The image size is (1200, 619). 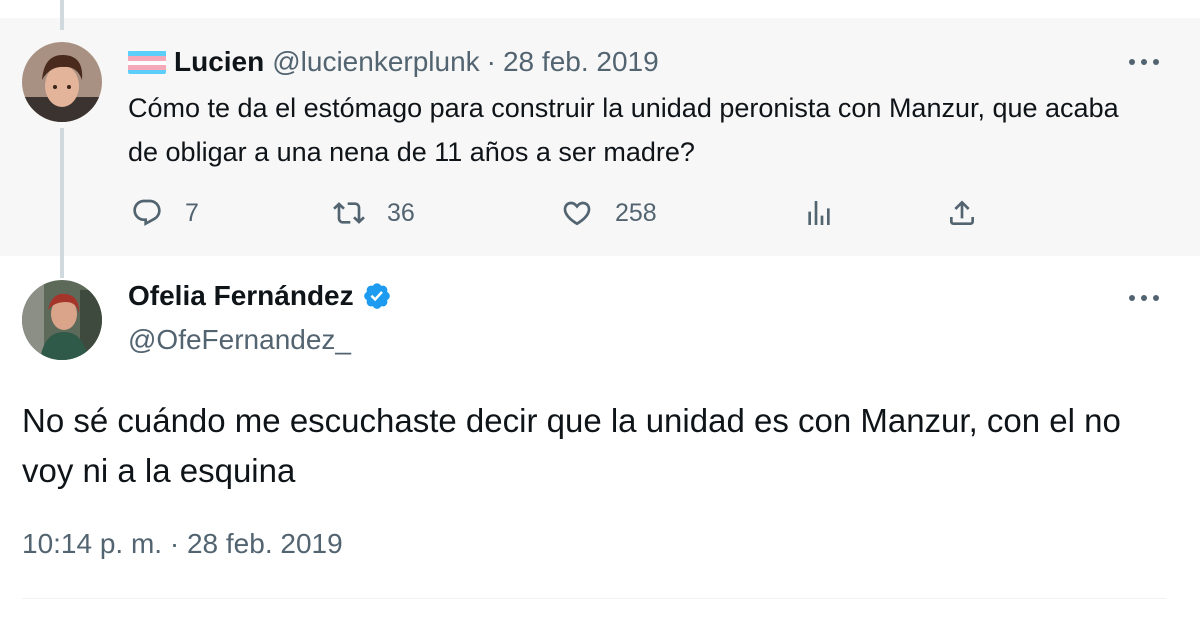 I want to click on like-count: 258, so click(x=636, y=212).